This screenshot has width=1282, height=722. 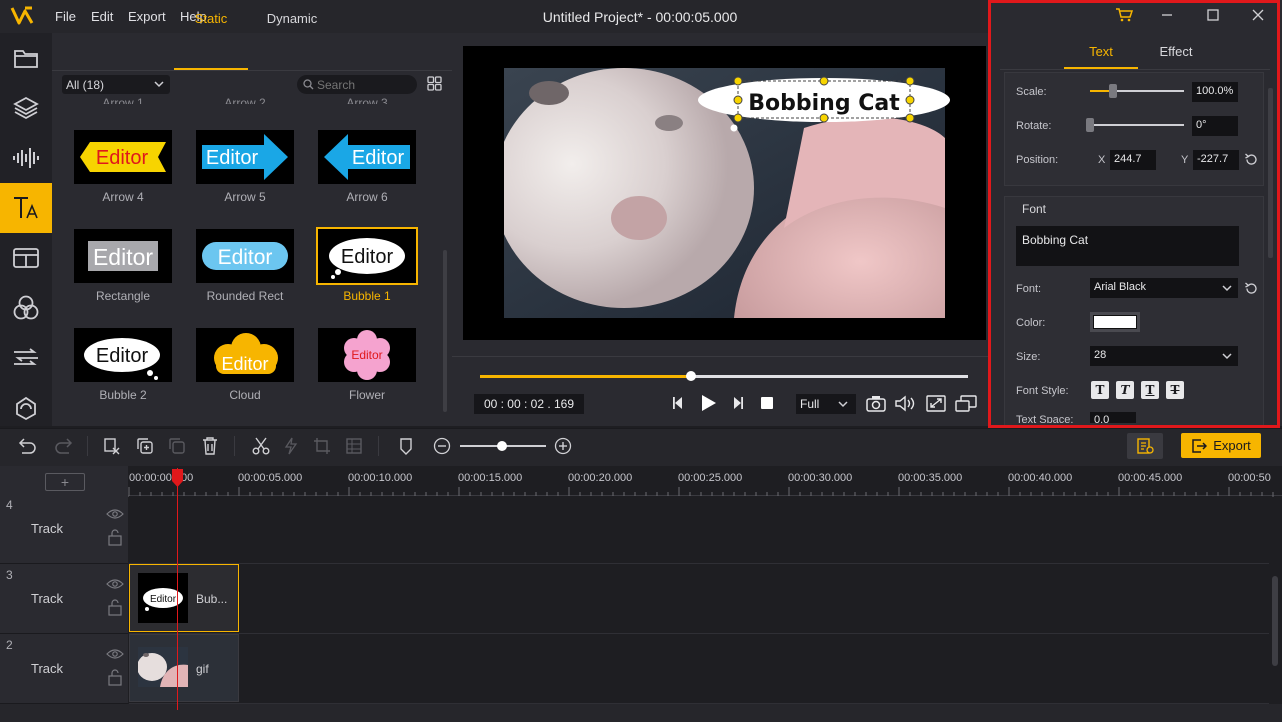 I want to click on zoom-out-icon, so click(x=442, y=446).